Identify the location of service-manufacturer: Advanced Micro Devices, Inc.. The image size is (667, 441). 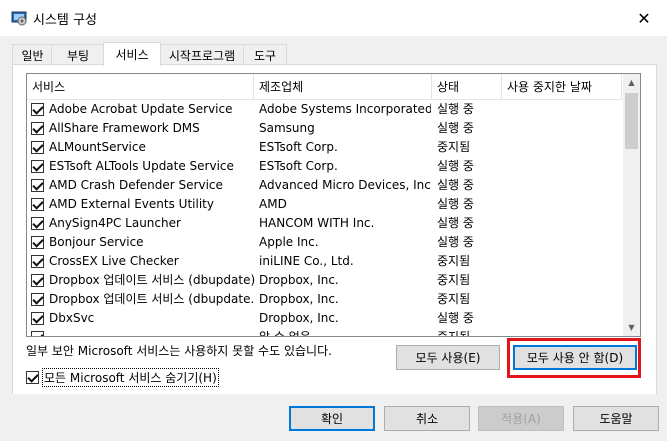
(345, 185).